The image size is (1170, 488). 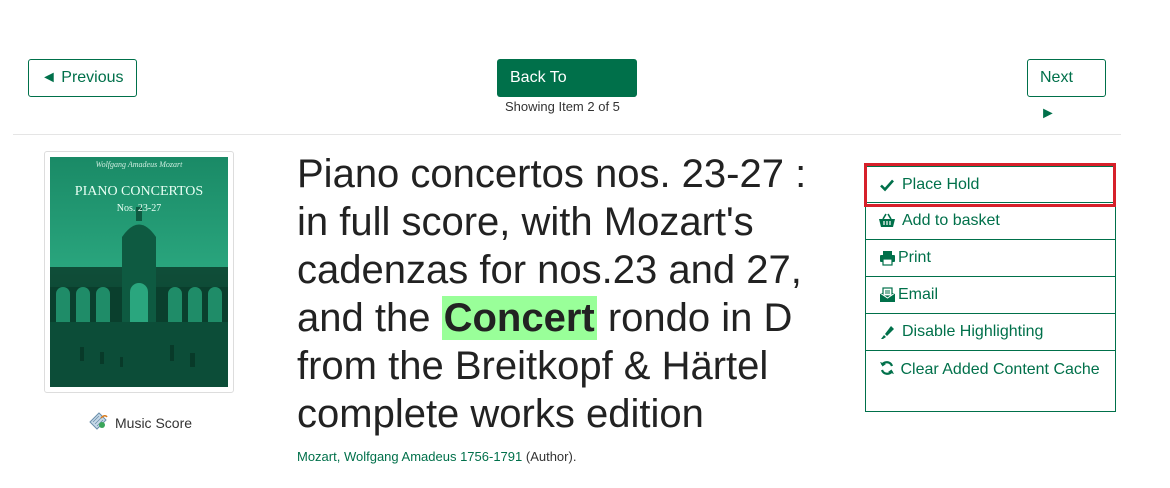 What do you see at coordinates (551, 456) in the screenshot?
I see `author-role: (Author).` at bounding box center [551, 456].